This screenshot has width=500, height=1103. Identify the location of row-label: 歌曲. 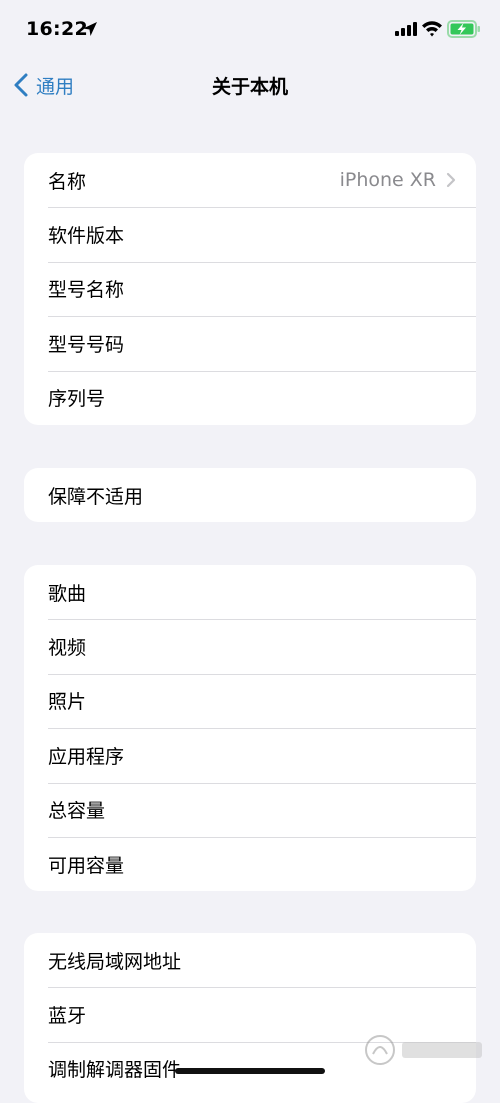
(67, 593).